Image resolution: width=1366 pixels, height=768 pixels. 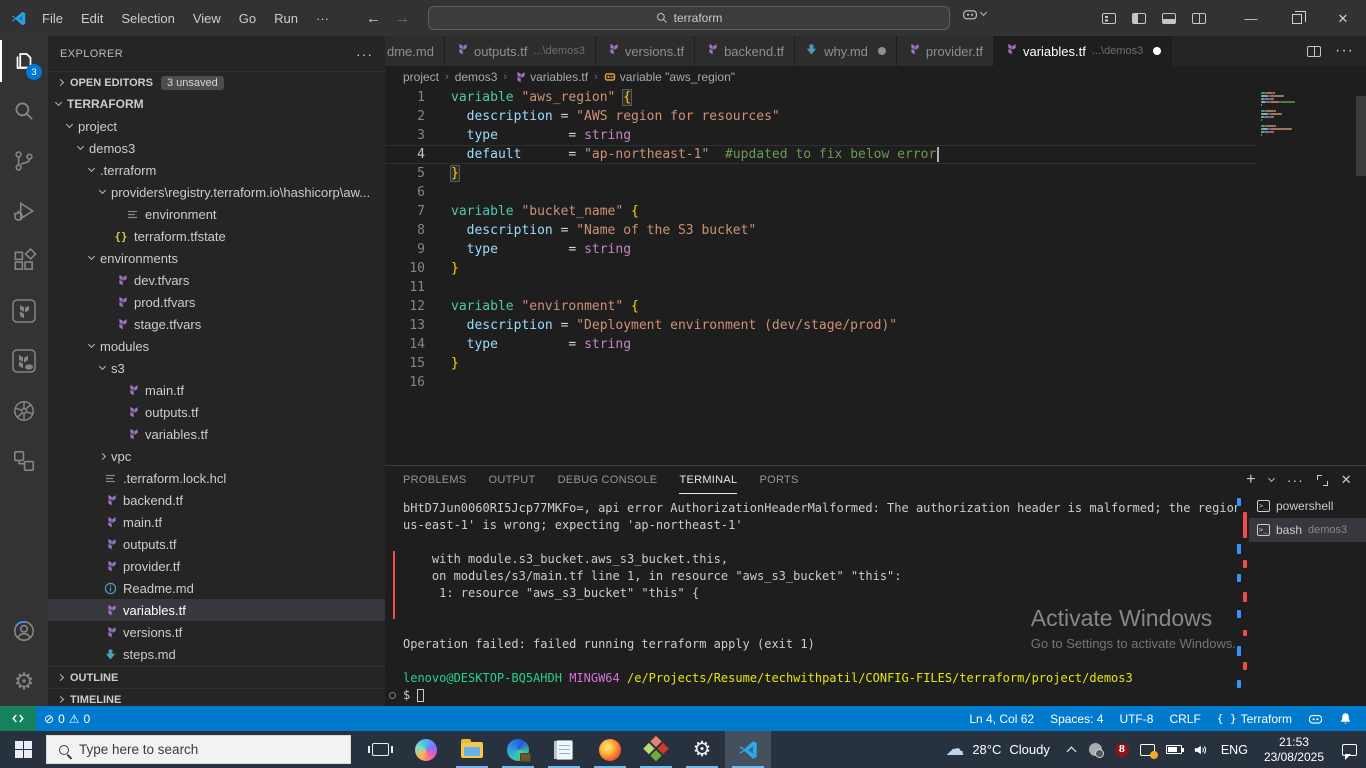 What do you see at coordinates (708, 480) in the screenshot?
I see `panel-tab-terminal: TERMINAL` at bounding box center [708, 480].